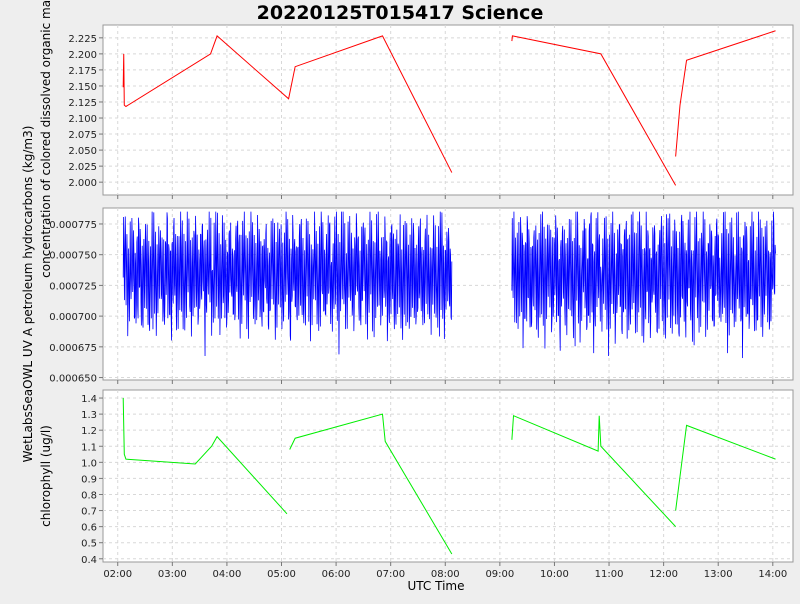  I want to click on y-tick-label: 2.125, so click(82, 103).